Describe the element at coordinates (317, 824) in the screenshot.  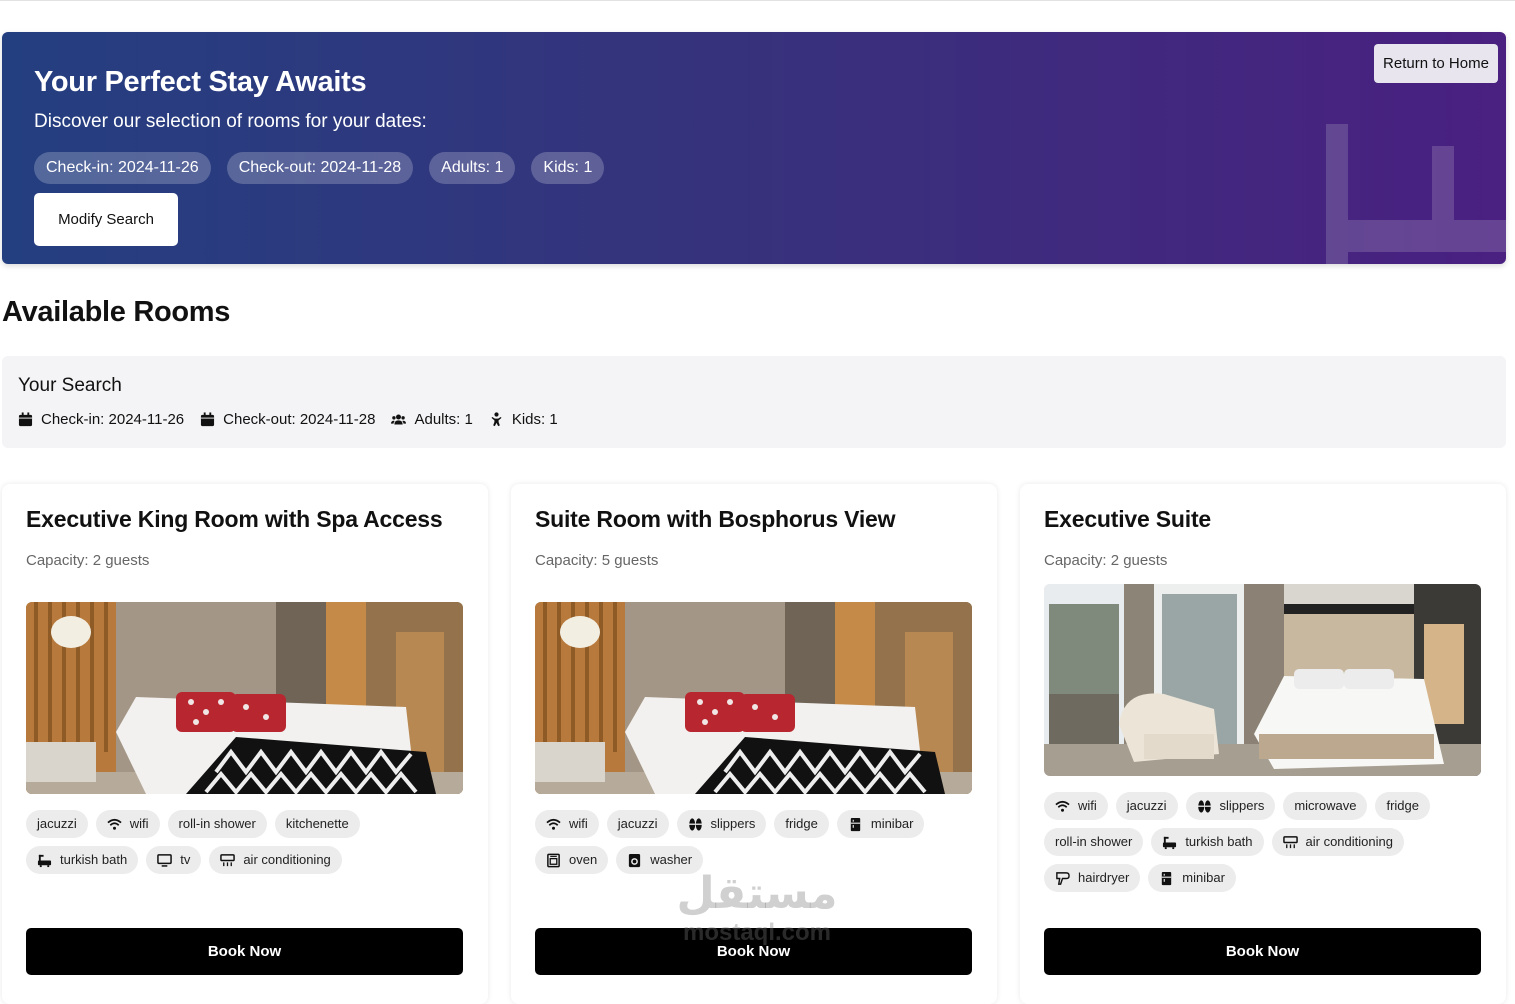
I see `amenity-chip: kitchenette` at that location.